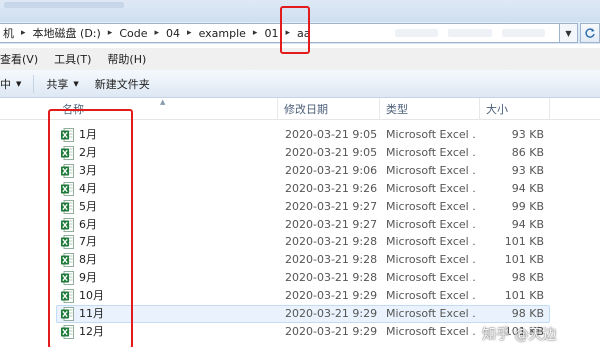 This screenshot has height=359, width=600. I want to click on column-header-size: 大小, so click(515, 109).